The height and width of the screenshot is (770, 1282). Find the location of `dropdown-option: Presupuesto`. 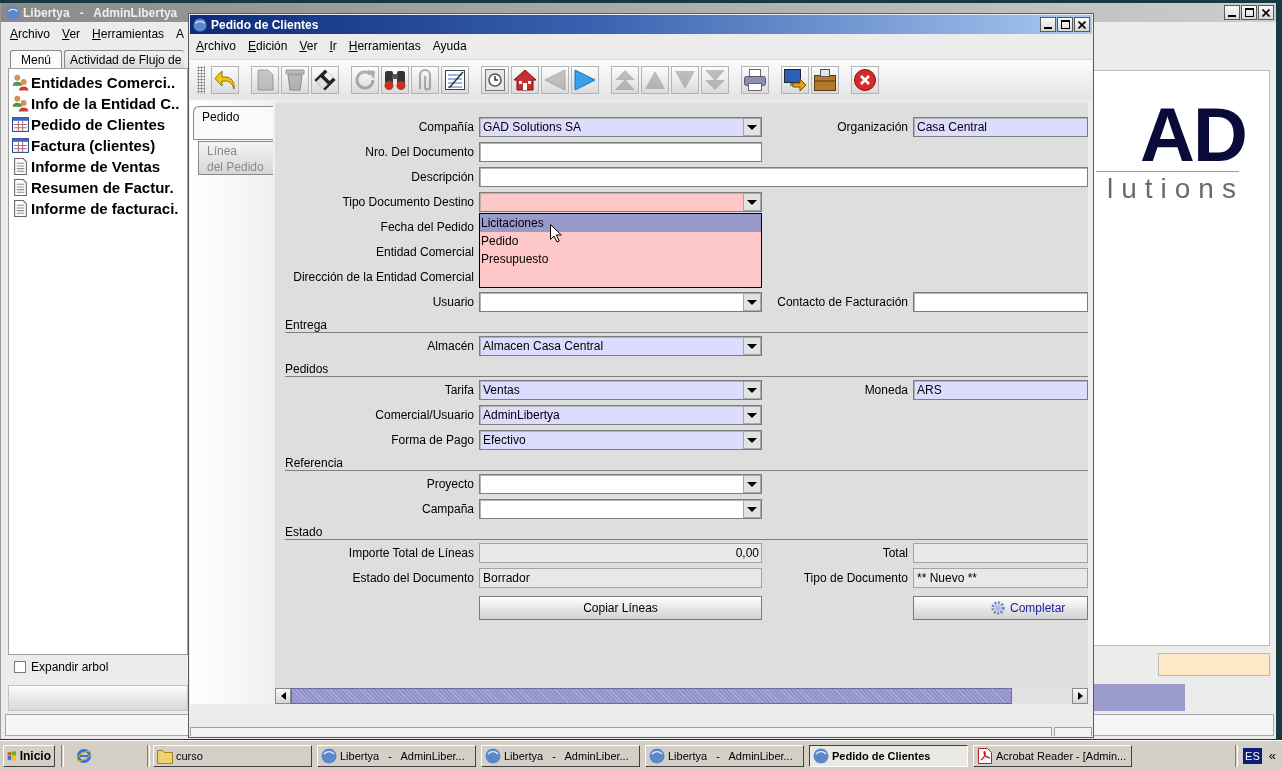

dropdown-option: Presupuesto is located at coordinates (620, 258).